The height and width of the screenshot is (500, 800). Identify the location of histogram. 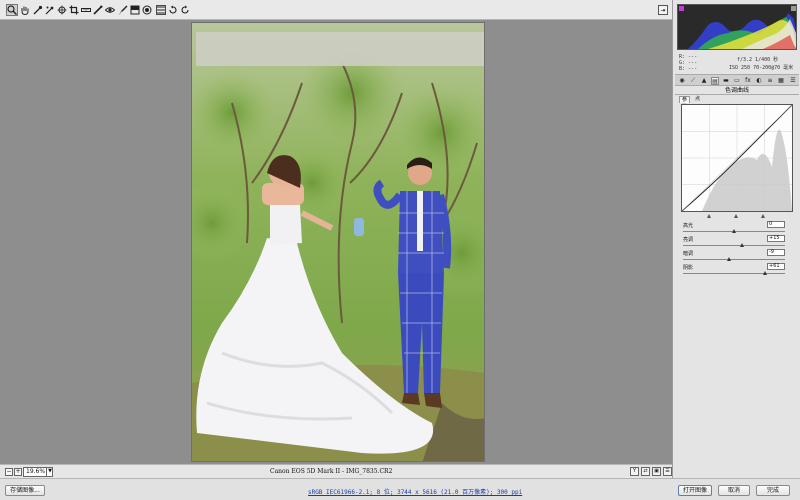
(737, 27).